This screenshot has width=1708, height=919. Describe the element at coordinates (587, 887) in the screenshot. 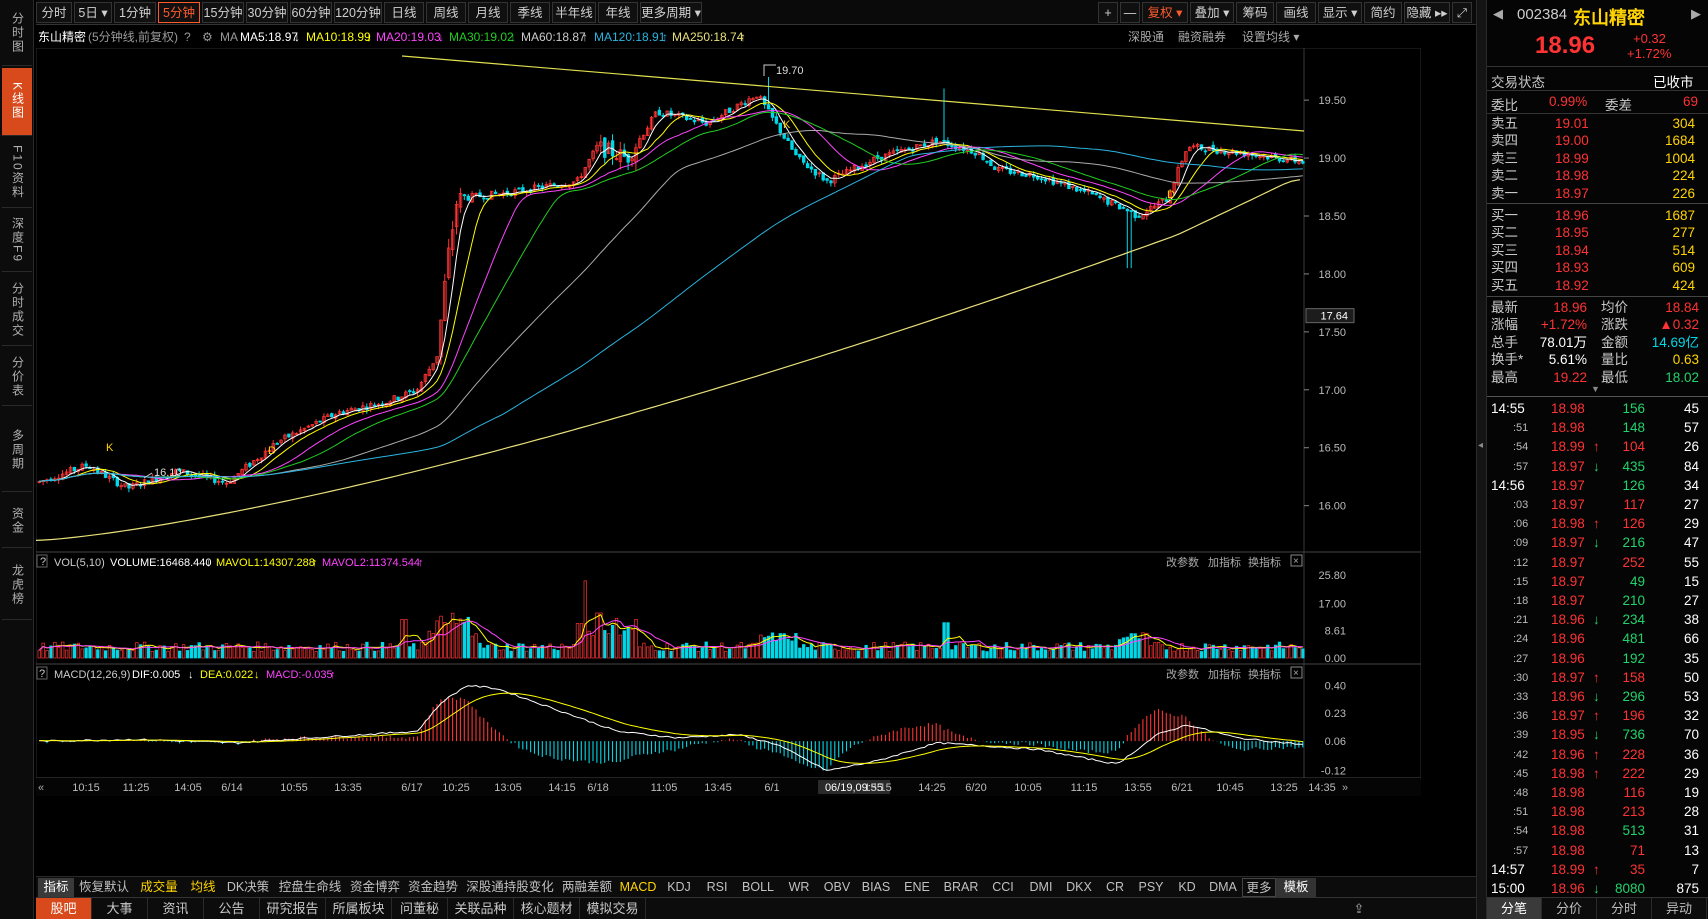

I see `indicator-9: 两融差额` at that location.